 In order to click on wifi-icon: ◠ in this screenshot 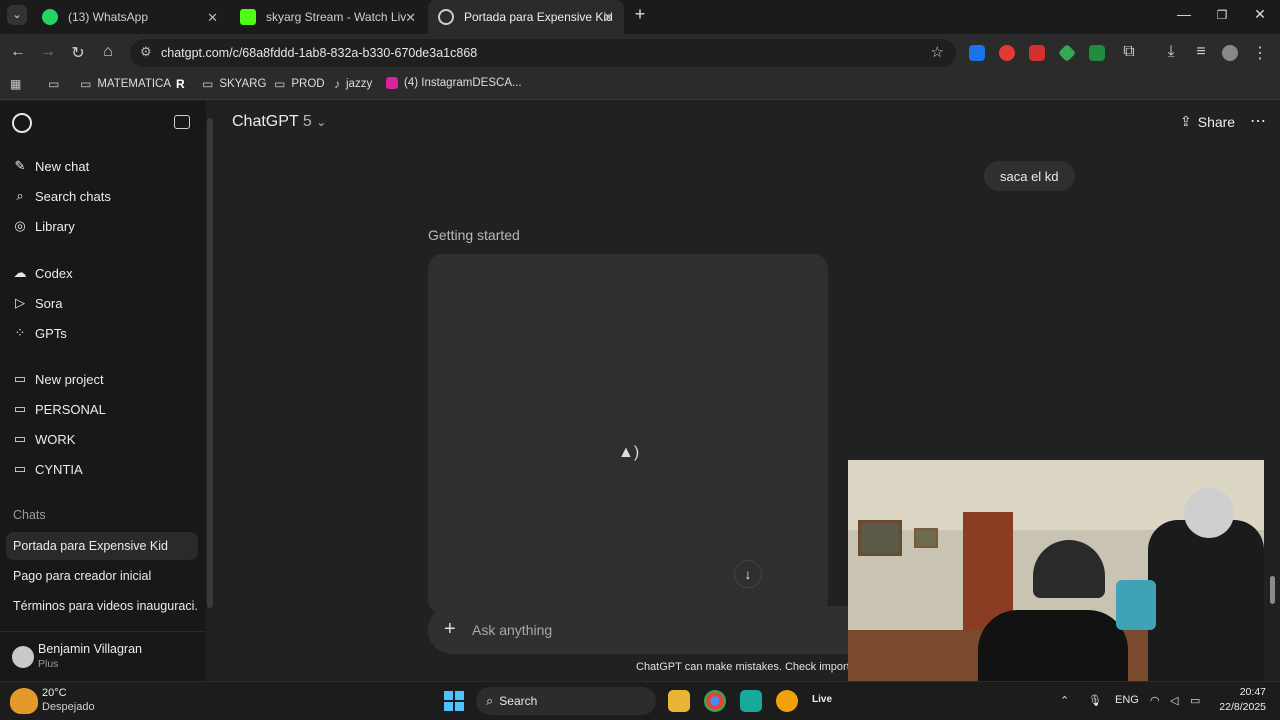, I will do `click(1155, 700)`.